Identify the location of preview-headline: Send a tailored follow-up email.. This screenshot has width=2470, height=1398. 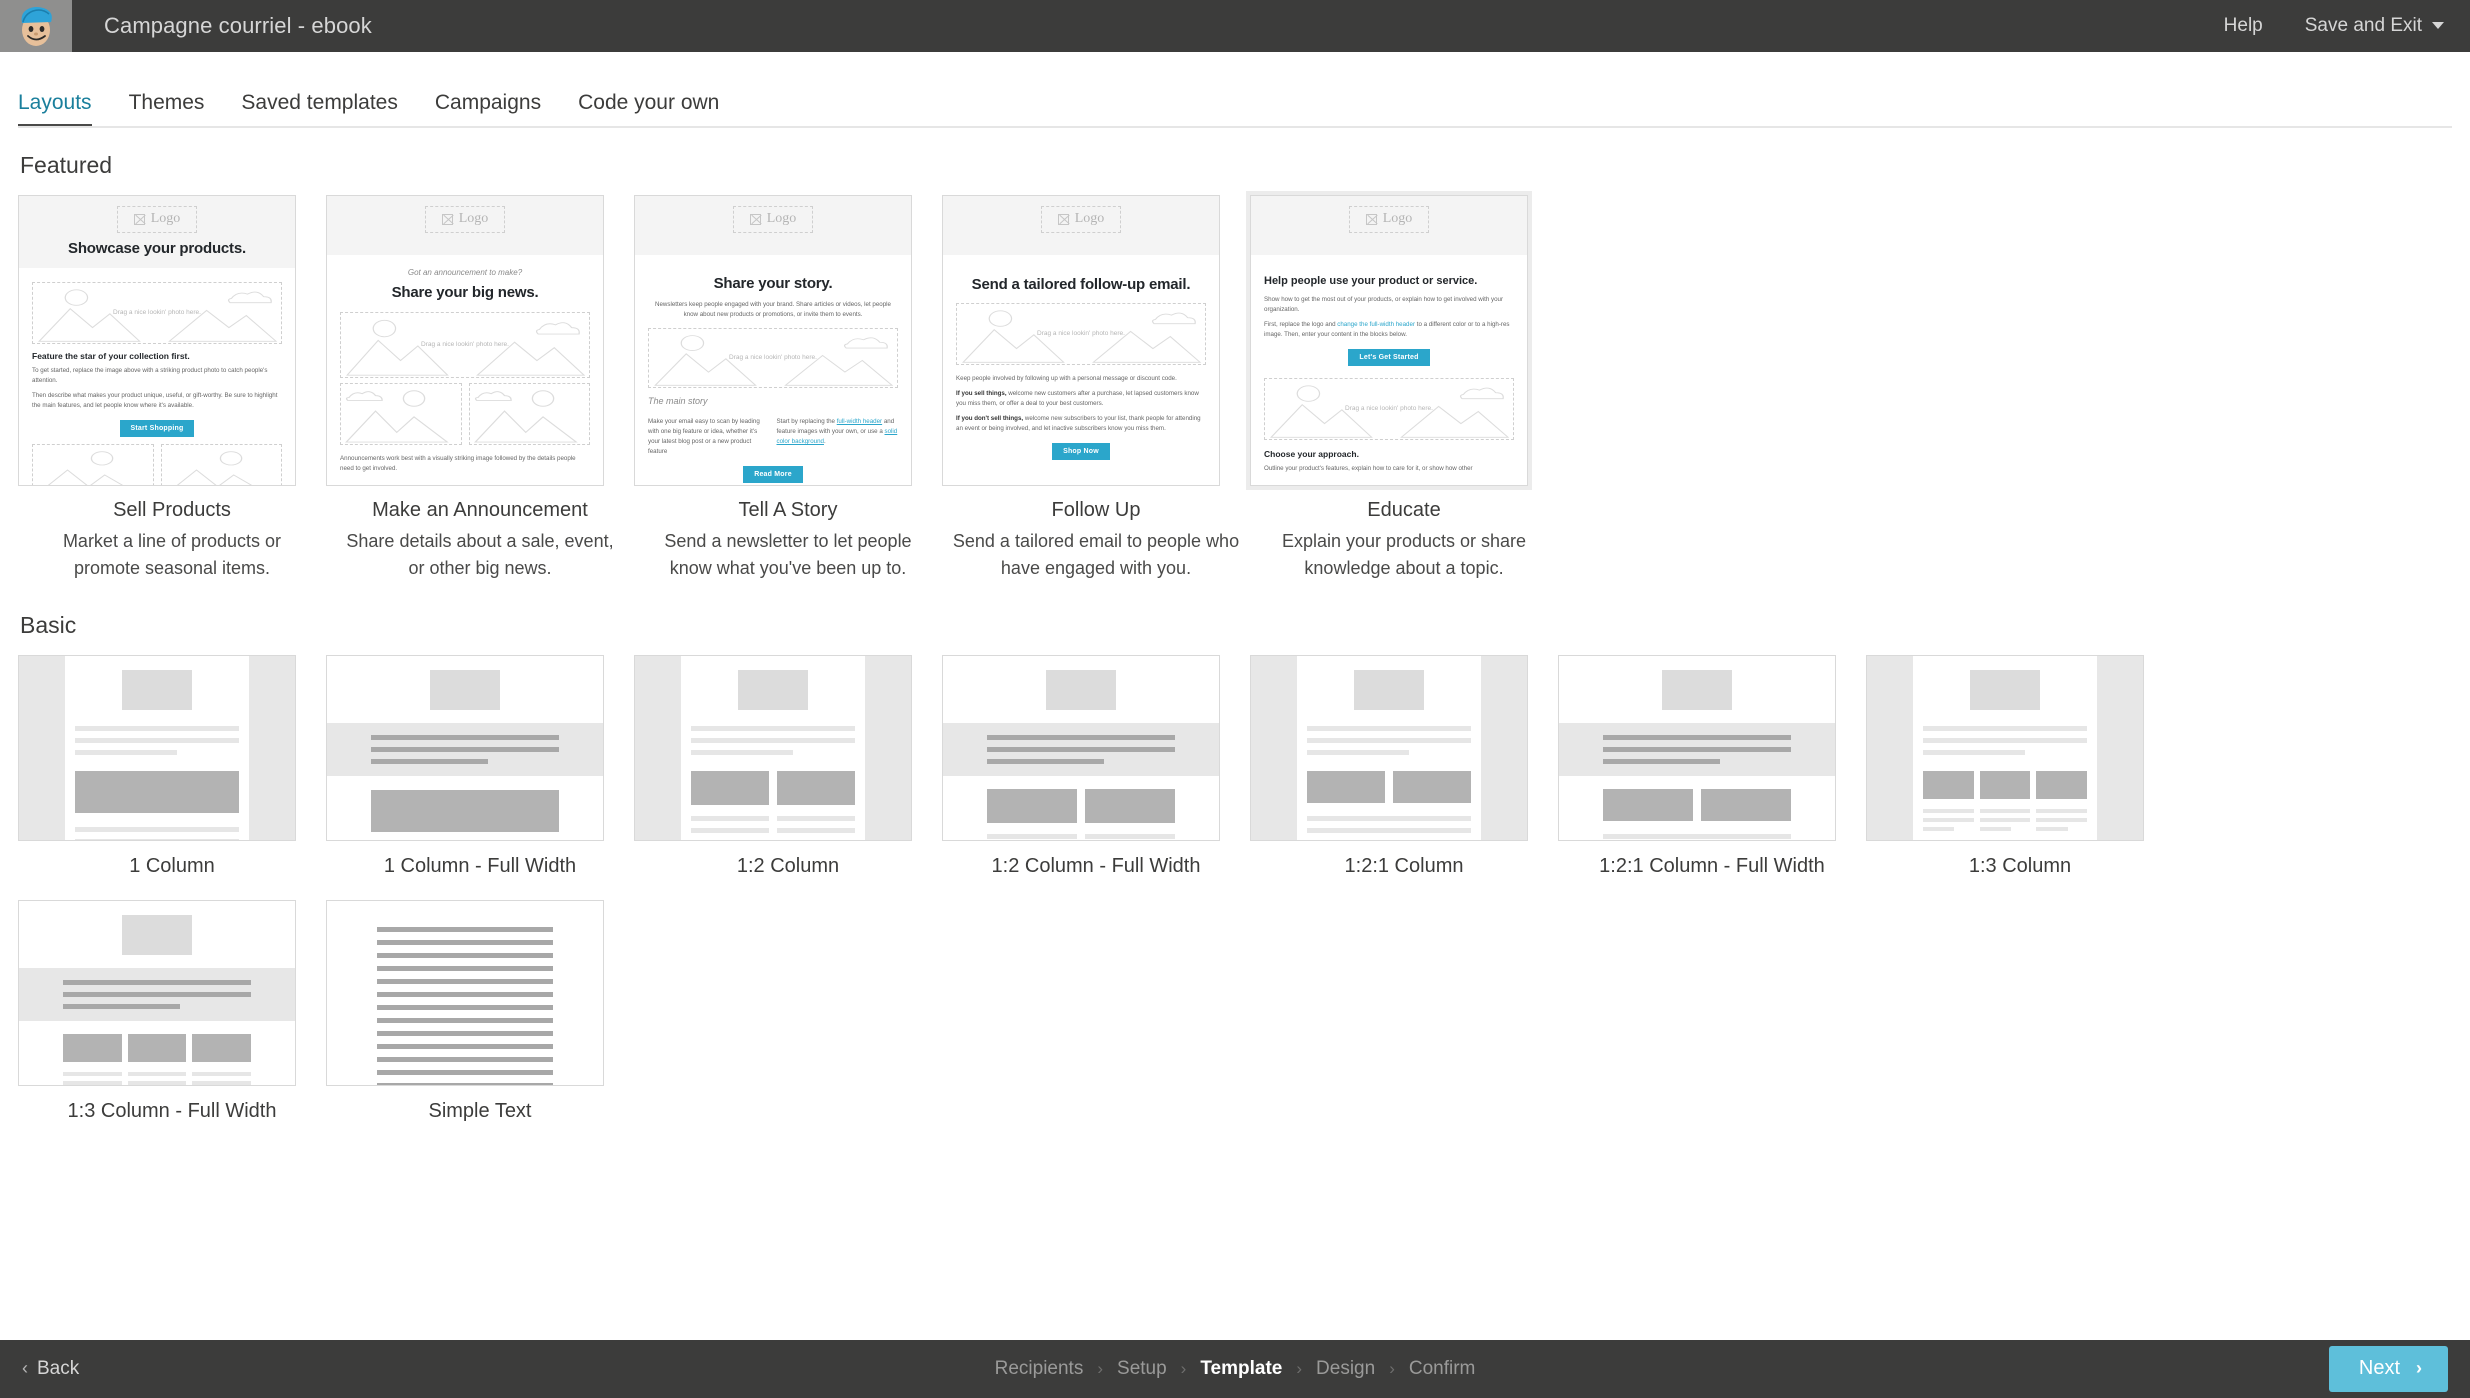
(1081, 284).